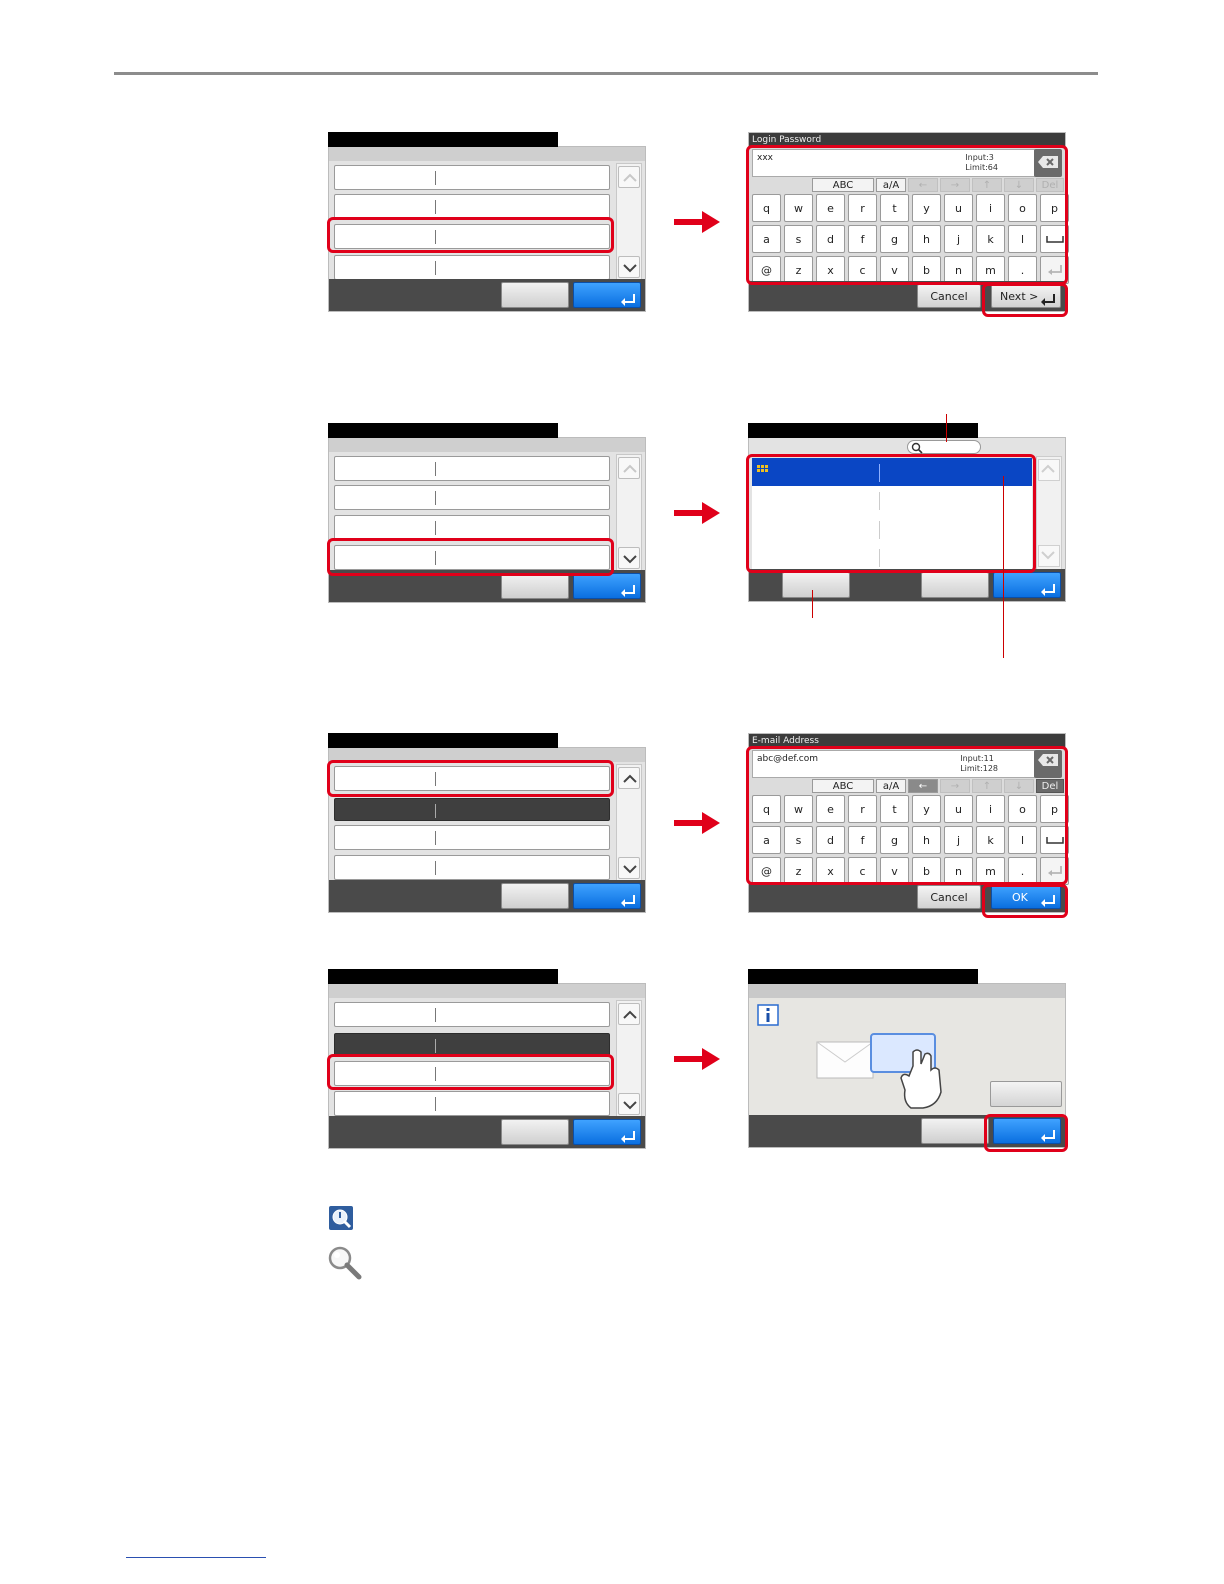 The image size is (1224, 1584). Describe the element at coordinates (196, 1557) in the screenshot. I see `footer-link-underline` at that location.